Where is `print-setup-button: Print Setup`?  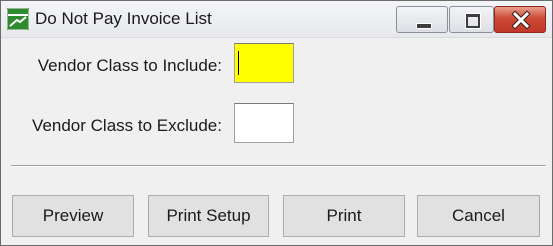 print-setup-button: Print Setup is located at coordinates (208, 216).